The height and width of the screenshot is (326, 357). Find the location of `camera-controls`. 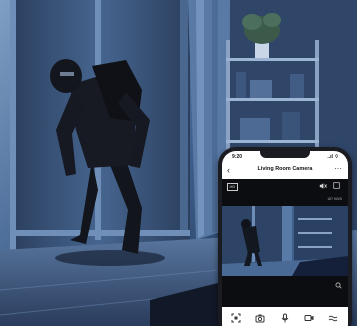

camera-controls is located at coordinates (285, 316).